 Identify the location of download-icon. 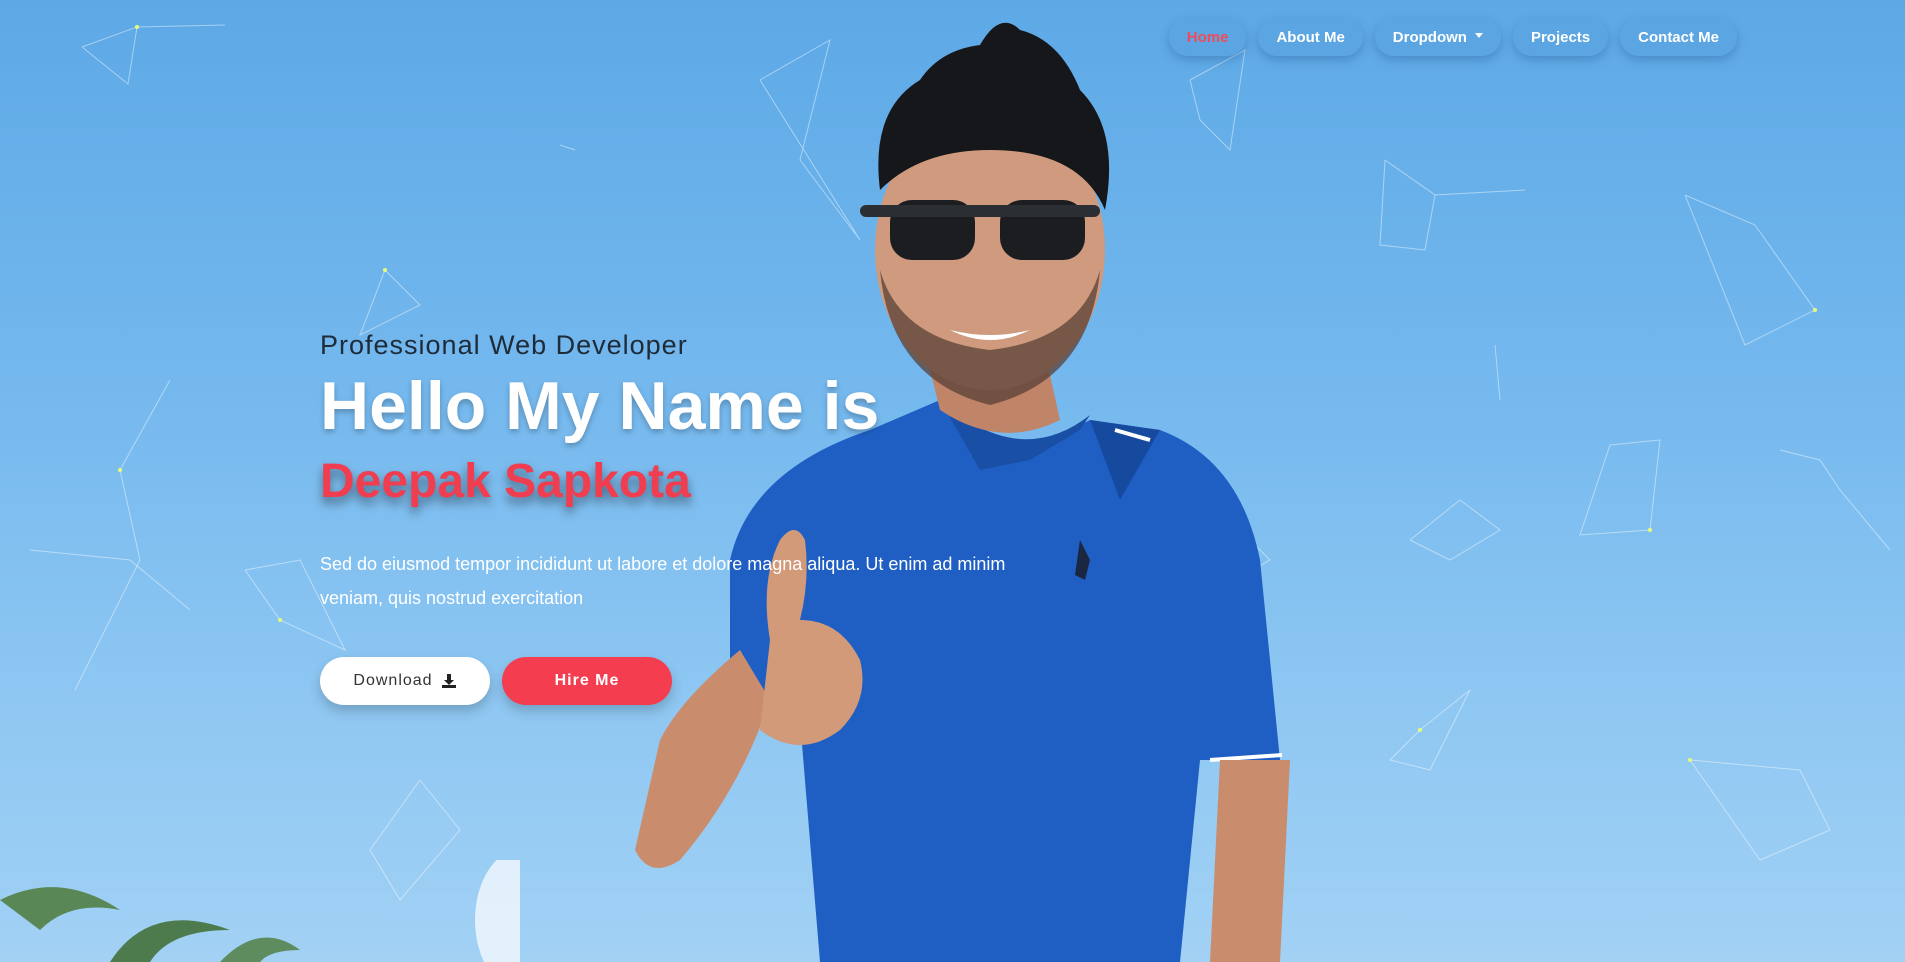
(448, 681).